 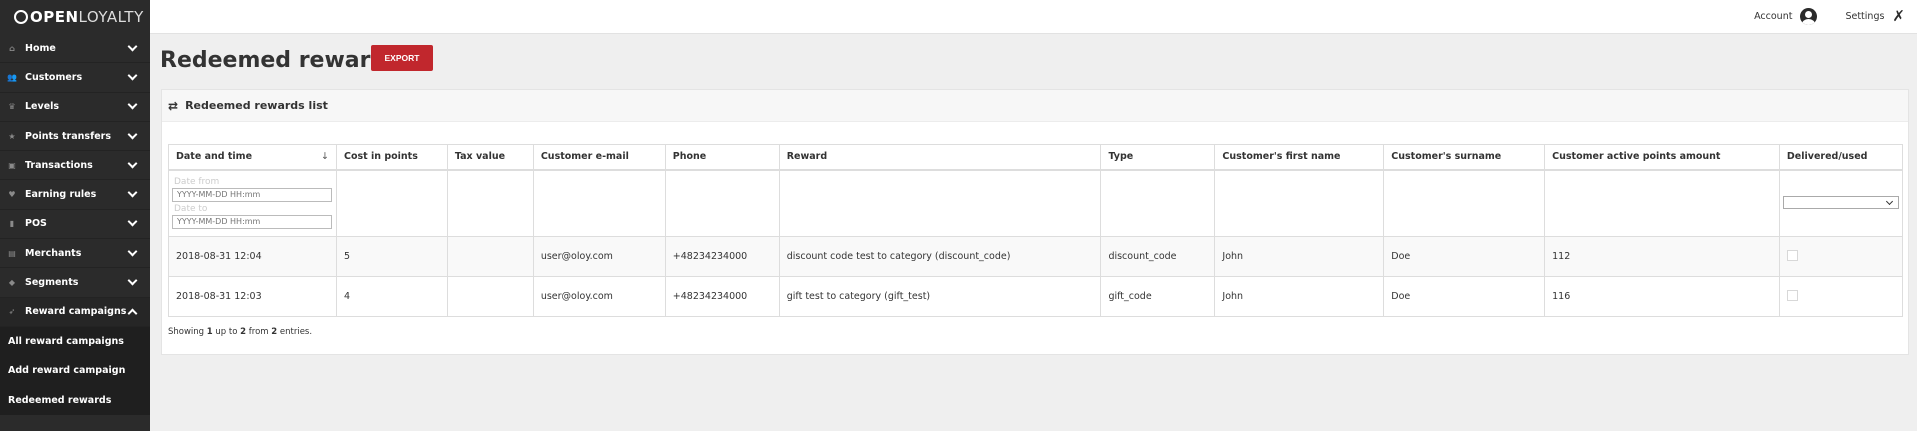 I want to click on export-button: EXPORT, so click(x=402, y=58).